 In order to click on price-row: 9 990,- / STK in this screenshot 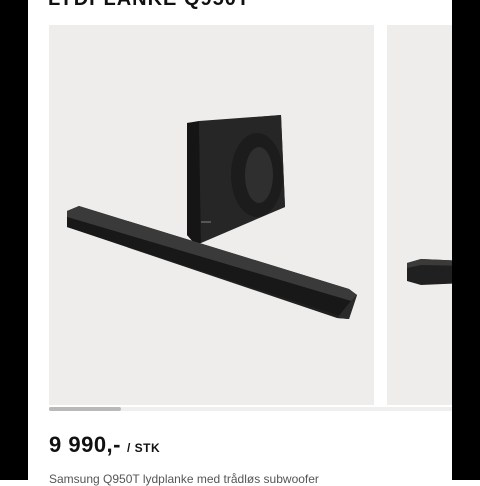, I will do `click(104, 445)`.